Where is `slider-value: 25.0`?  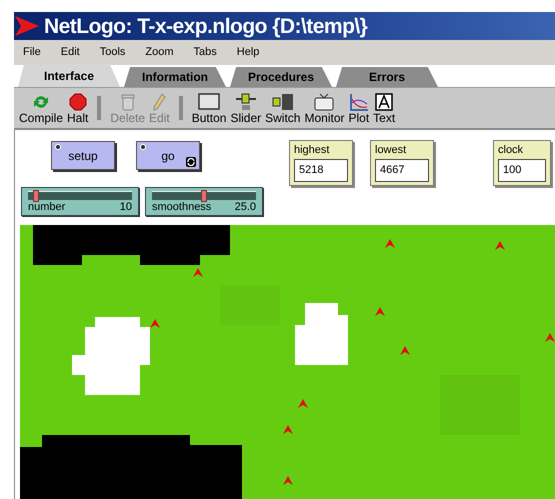 slider-value: 25.0 is located at coordinates (245, 207).